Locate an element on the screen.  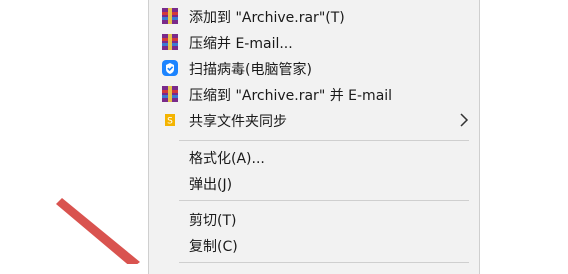
share-sync-icon: S is located at coordinates (170, 120).